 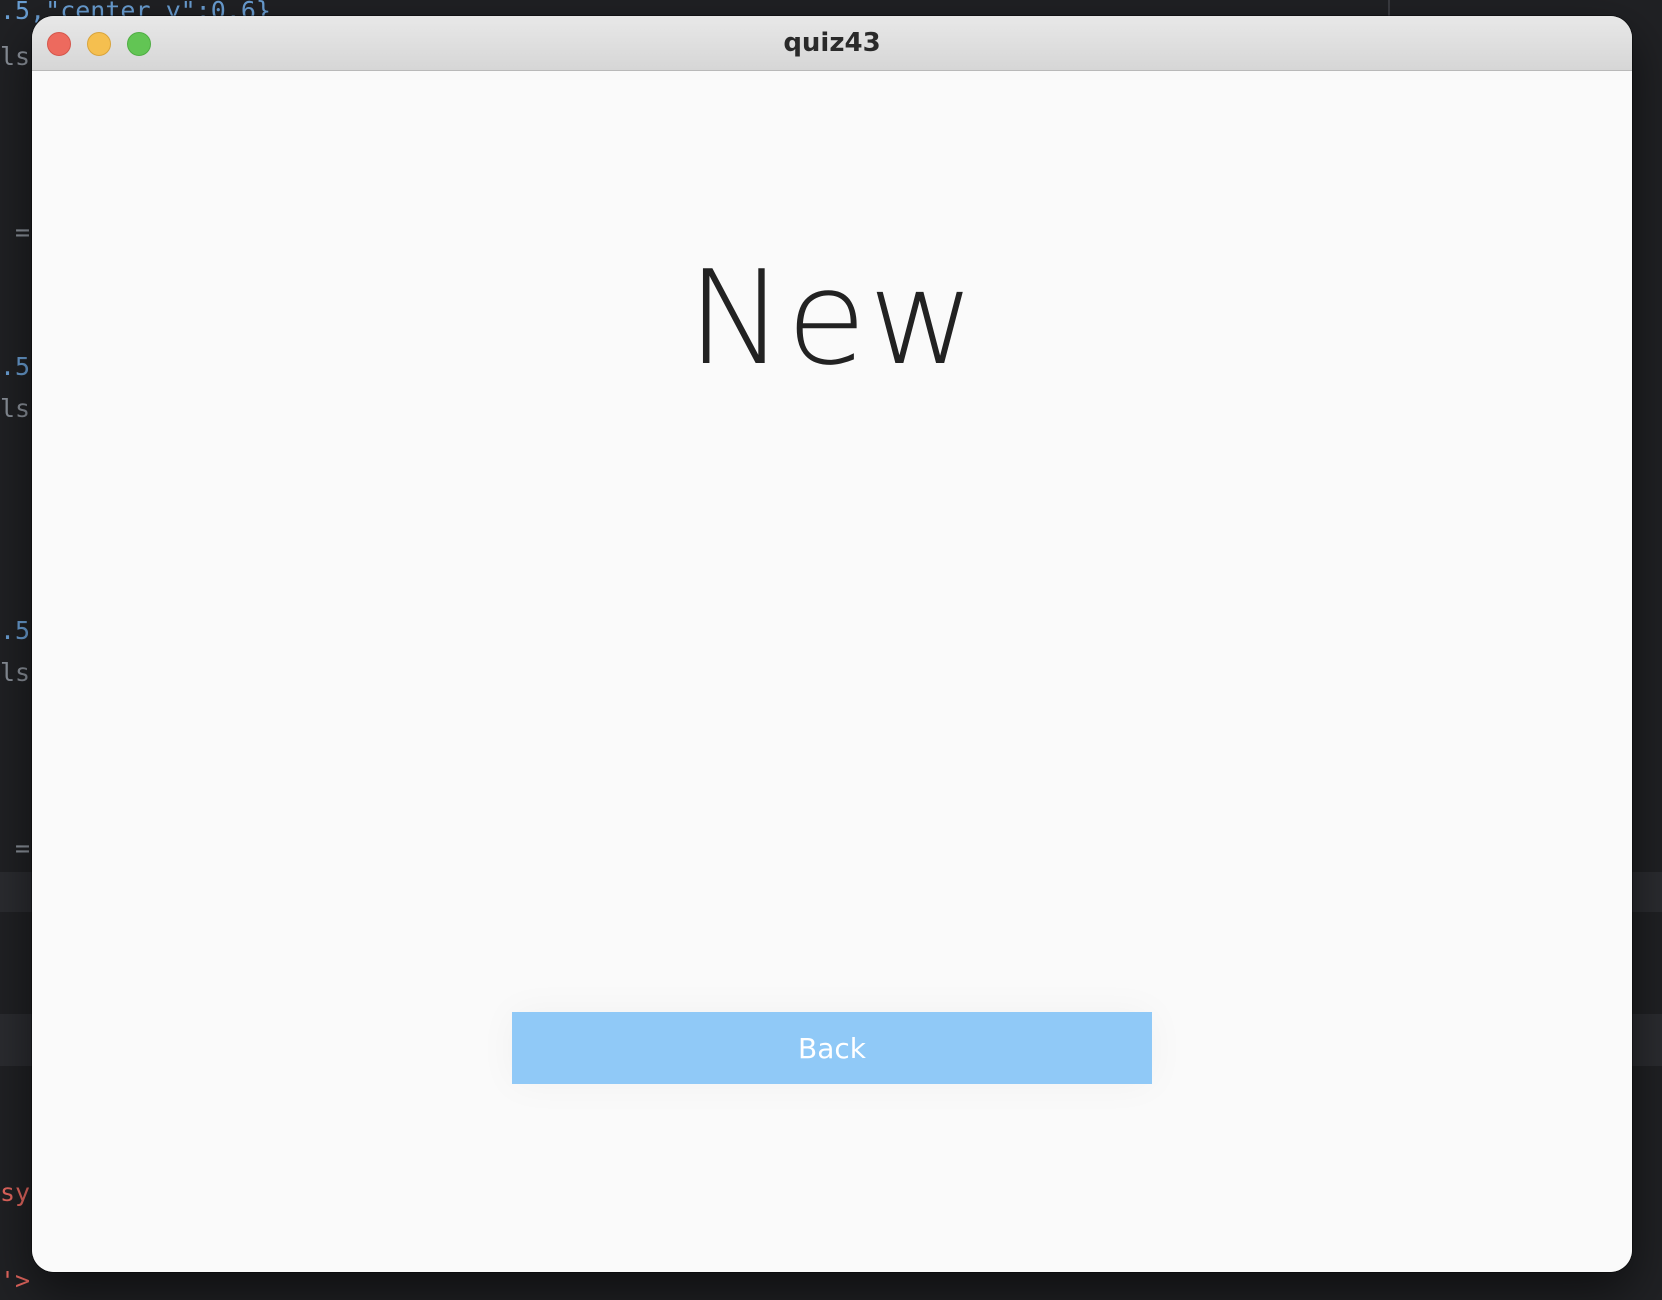 I want to click on title-bar: quiz43, so click(x=832, y=43).